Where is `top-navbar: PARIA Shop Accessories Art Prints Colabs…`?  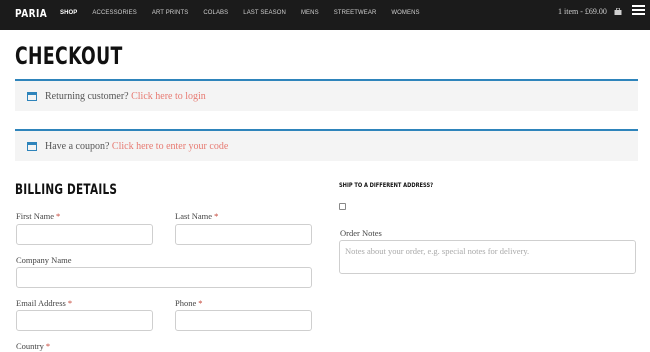 top-navbar: PARIA Shop Accessories Art Prints Colabs… is located at coordinates (325, 15).